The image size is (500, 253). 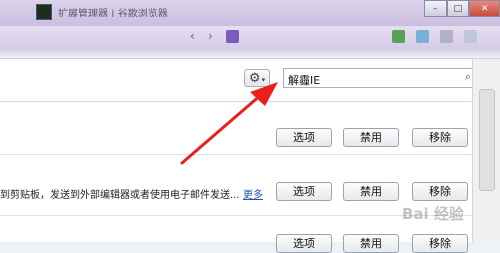 I want to click on baidu-watermark: Bai 经验, so click(x=433, y=214).